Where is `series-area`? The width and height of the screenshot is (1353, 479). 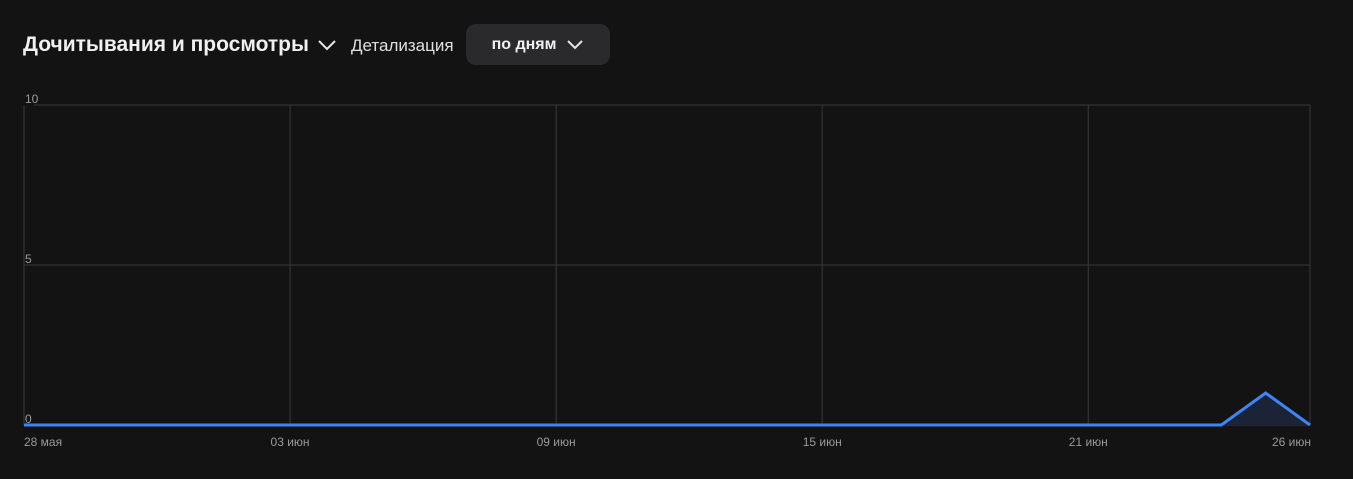 series-area is located at coordinates (667, 409).